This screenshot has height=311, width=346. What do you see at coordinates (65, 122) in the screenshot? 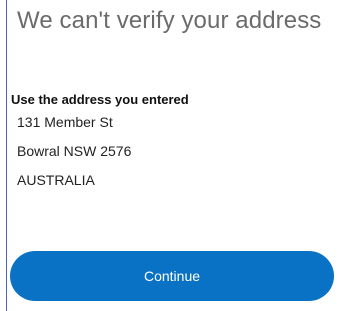
I see `address-line-street: 131 Member St` at bounding box center [65, 122].